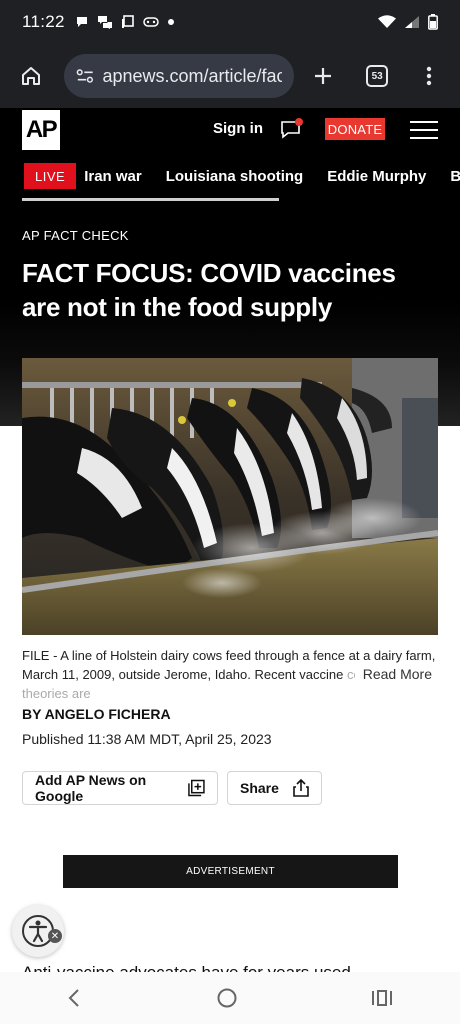 This screenshot has height=1024, width=460. I want to click on system-navigation-bar, so click(230, 998).